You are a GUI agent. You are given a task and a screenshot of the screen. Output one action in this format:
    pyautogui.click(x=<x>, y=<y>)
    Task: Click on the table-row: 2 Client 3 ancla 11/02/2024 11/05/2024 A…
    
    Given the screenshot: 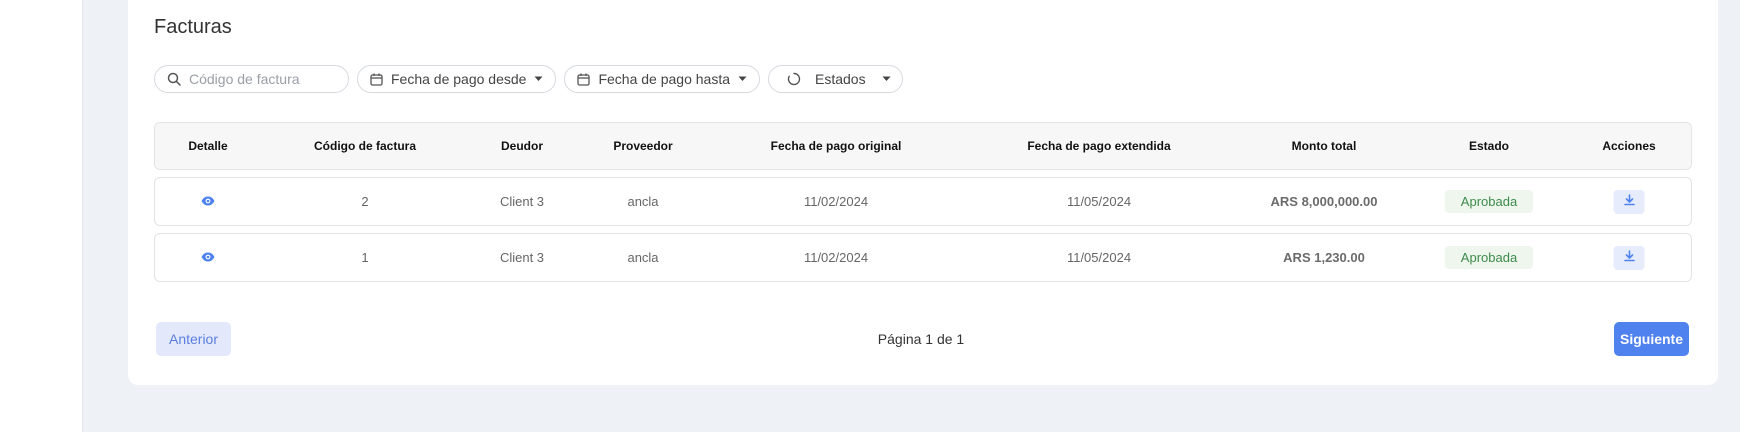 What is the action you would take?
    pyautogui.click(x=923, y=201)
    